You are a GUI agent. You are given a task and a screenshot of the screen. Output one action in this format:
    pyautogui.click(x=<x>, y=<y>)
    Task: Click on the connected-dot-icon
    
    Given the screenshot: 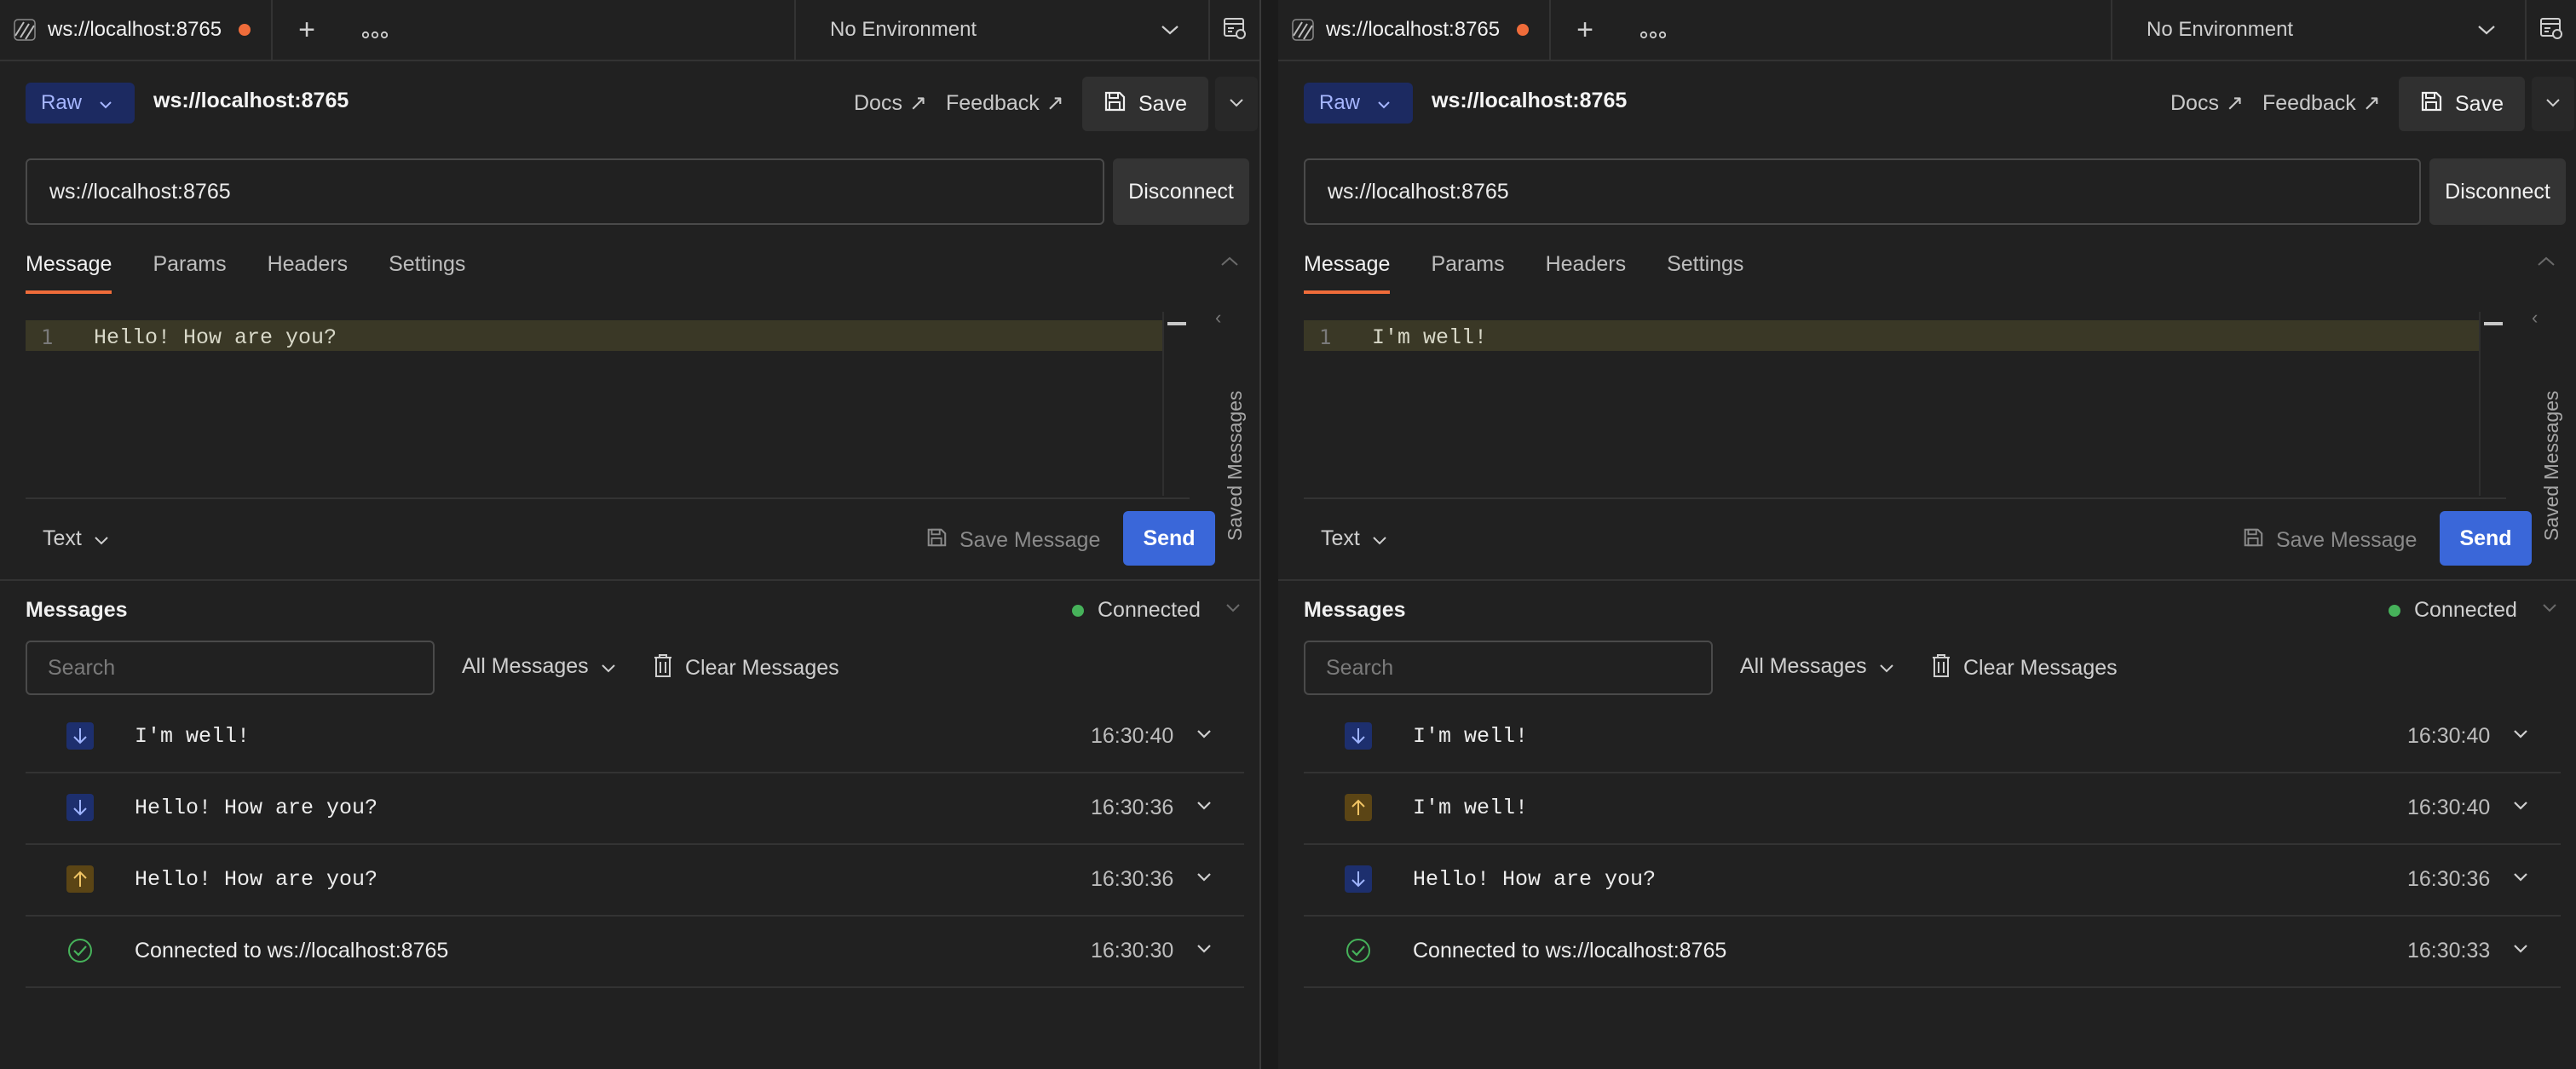 What is the action you would take?
    pyautogui.click(x=1078, y=610)
    